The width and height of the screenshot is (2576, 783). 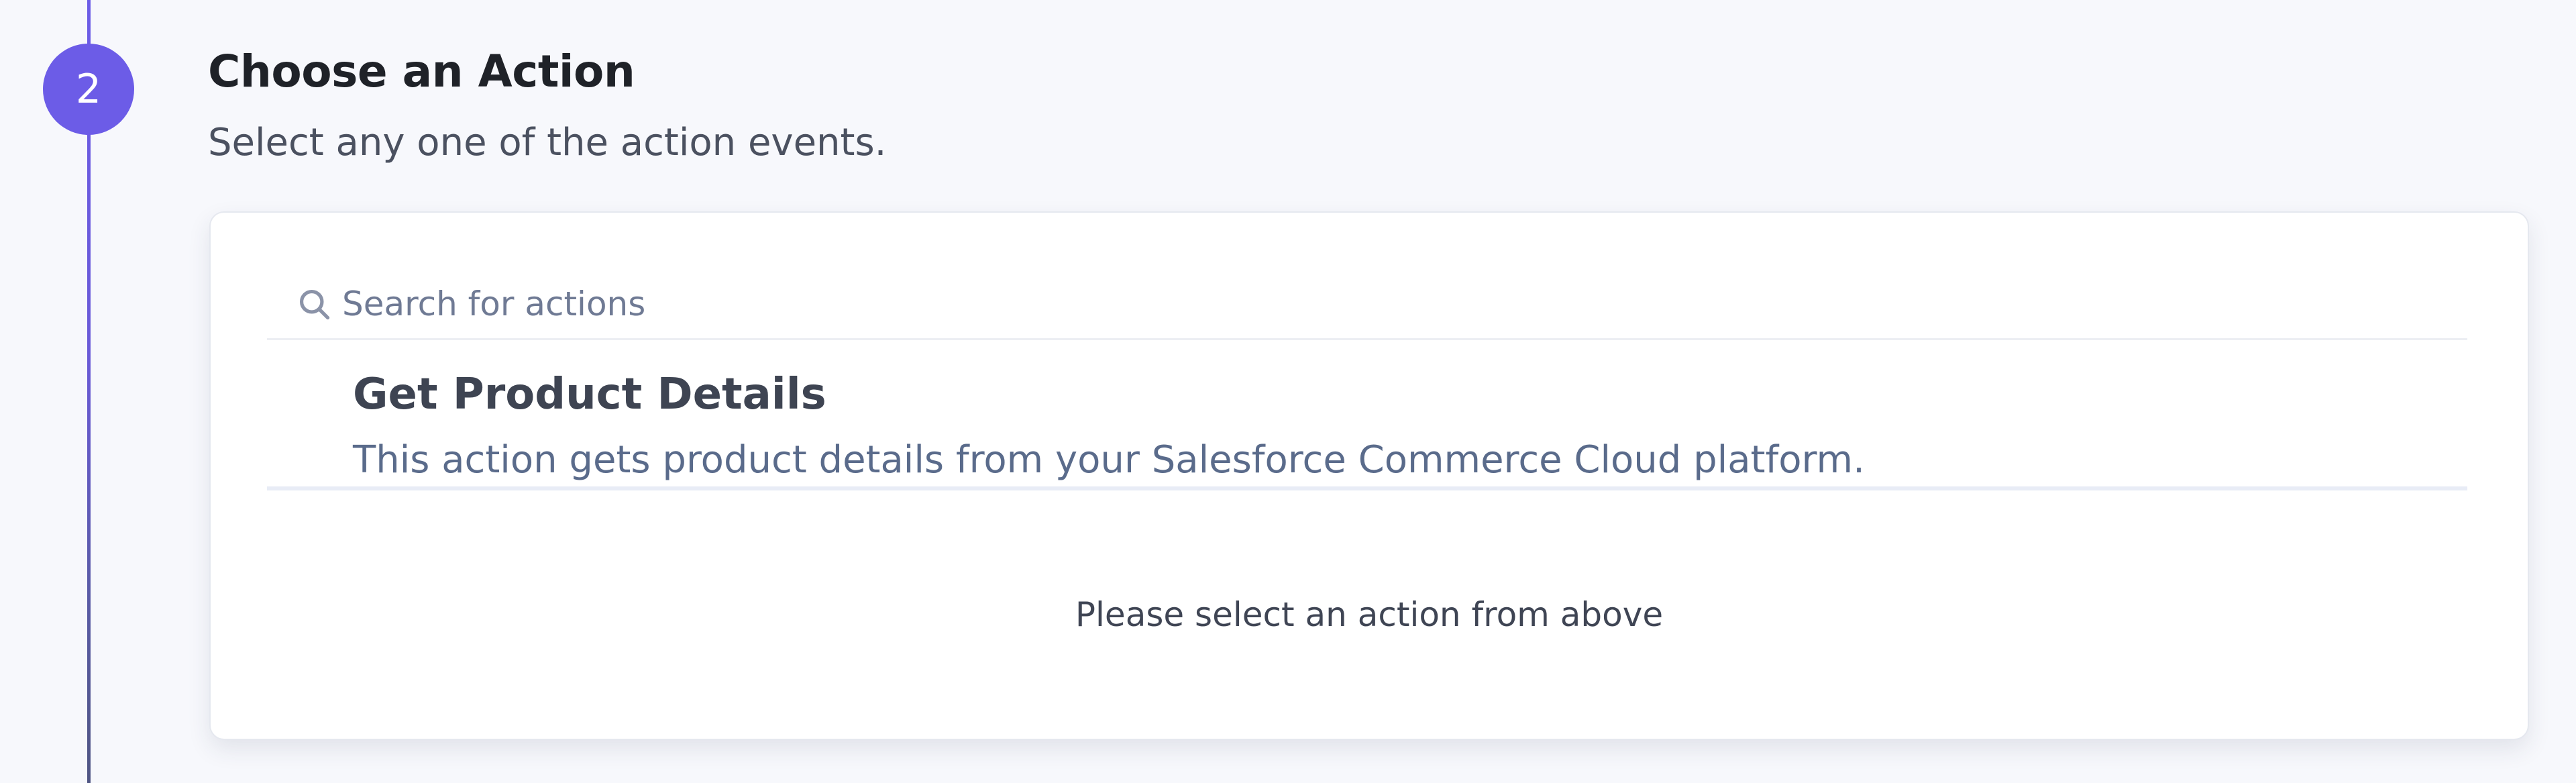 I want to click on action-search-bar, so click(x=1367, y=304).